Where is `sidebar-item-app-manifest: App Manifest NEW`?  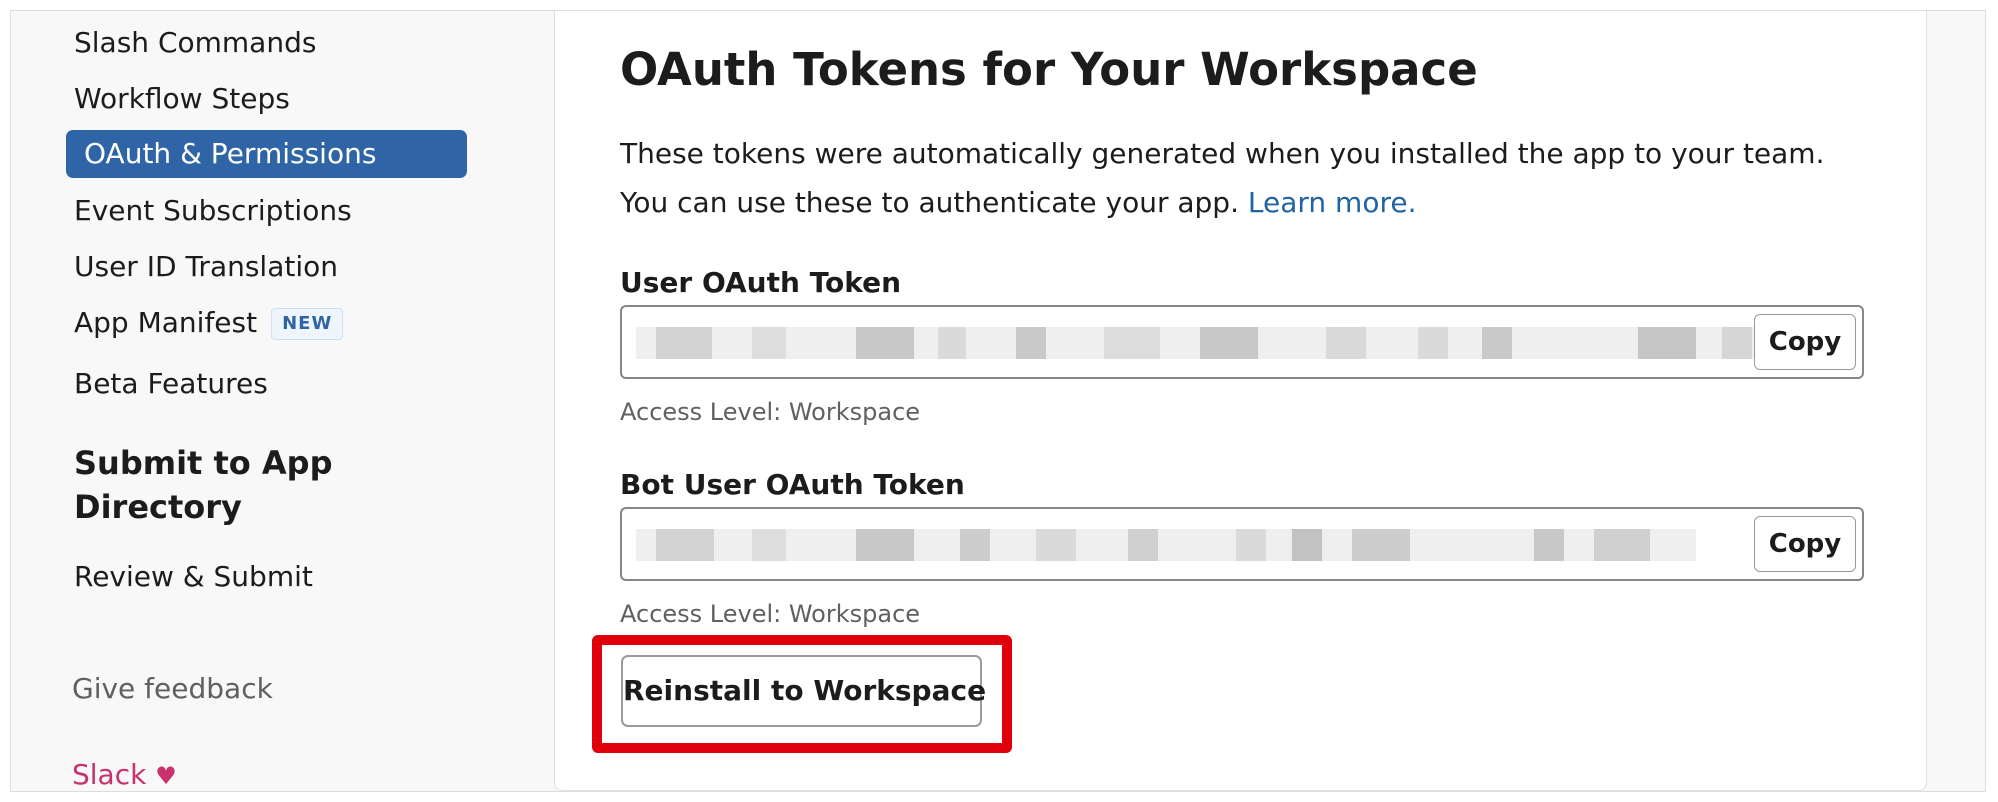
sidebar-item-app-manifest: App Manifest NEW is located at coordinates (209, 323).